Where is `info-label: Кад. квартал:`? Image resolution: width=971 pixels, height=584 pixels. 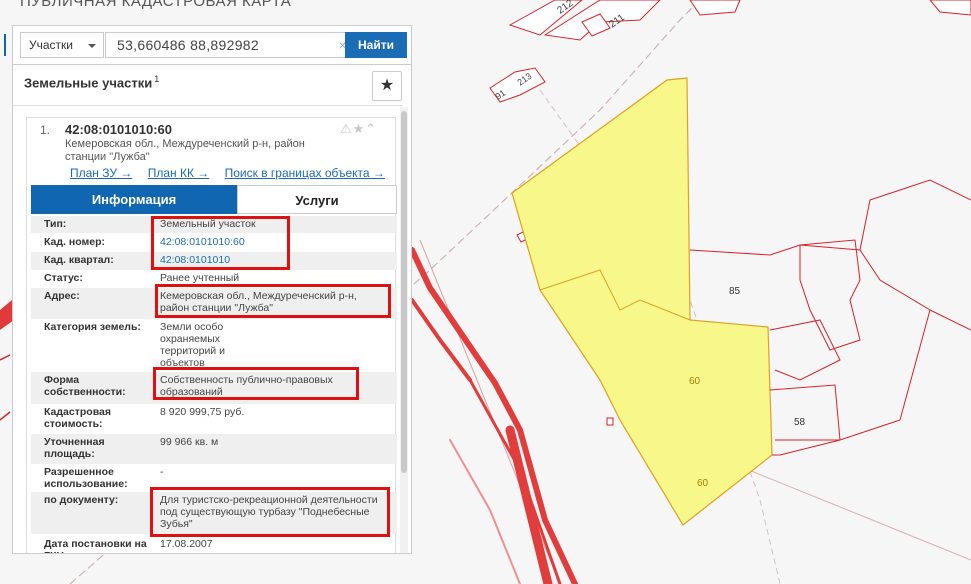
info-label: Кад. квартал: is located at coordinates (79, 260).